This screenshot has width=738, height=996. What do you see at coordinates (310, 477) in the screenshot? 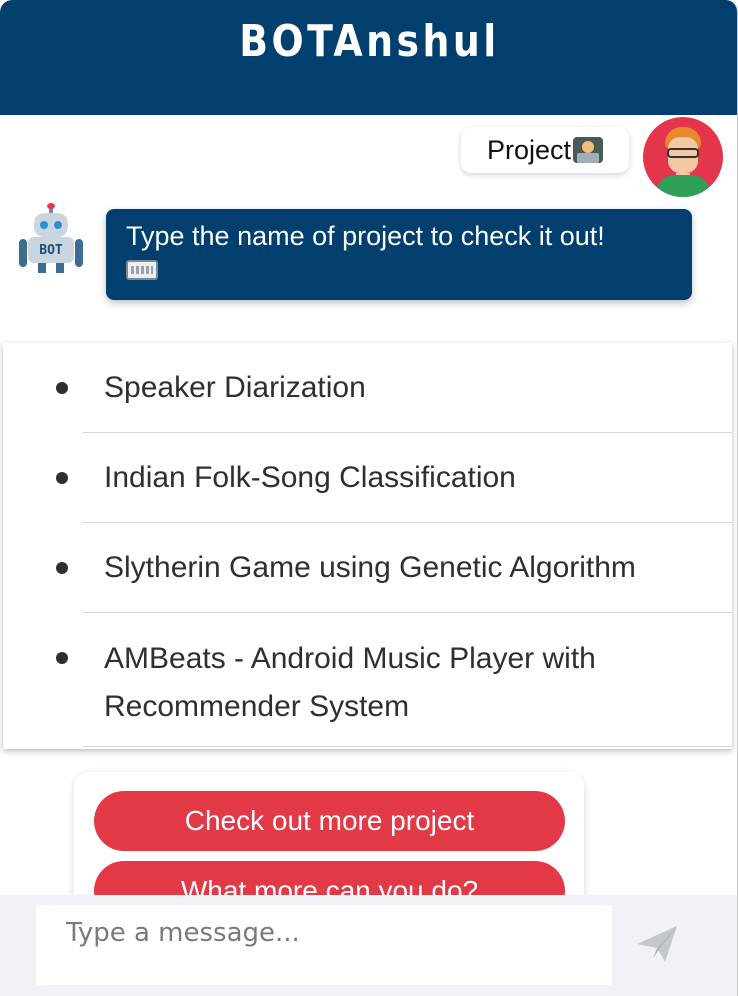
I see `project-name: Indian Folk-Song Classification` at bounding box center [310, 477].